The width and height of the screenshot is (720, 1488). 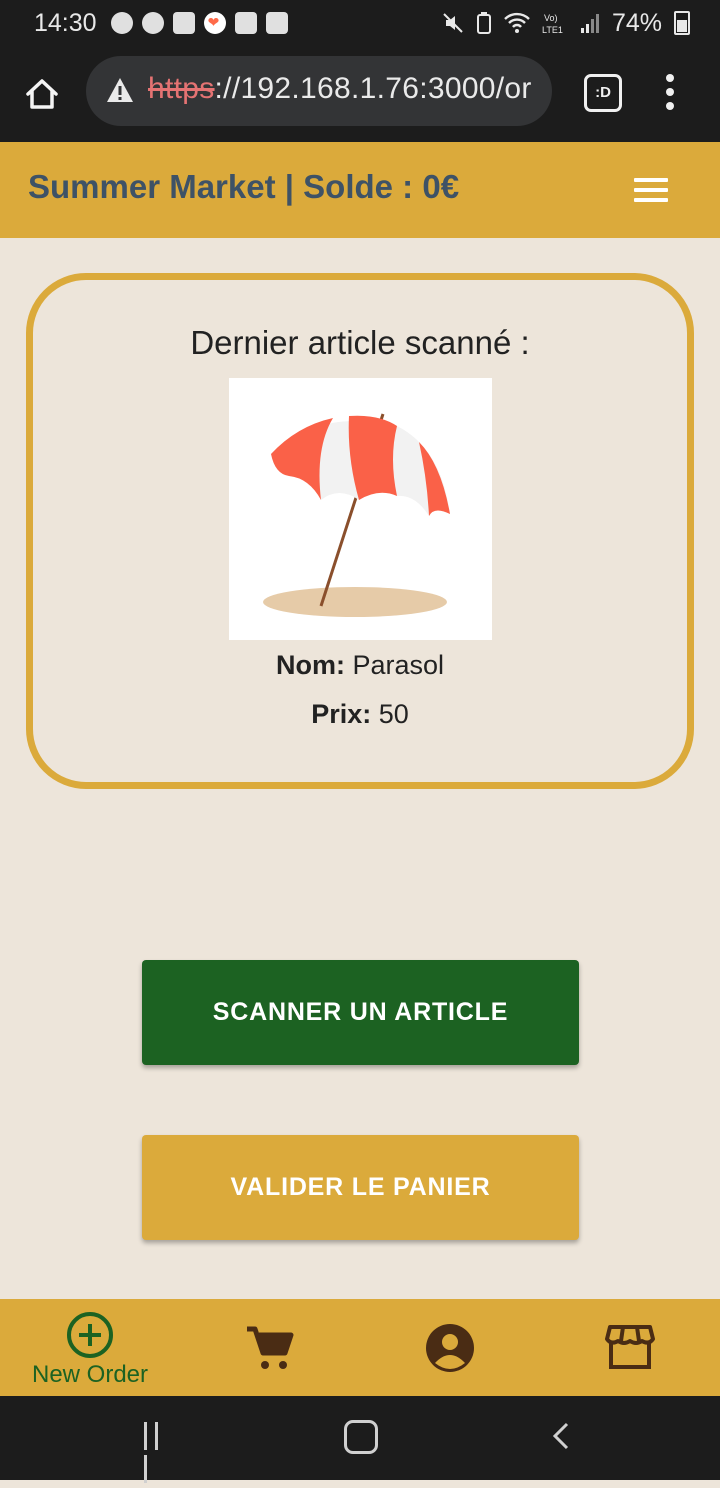 I want to click on system-navigation-bar, so click(x=360, y=1439).